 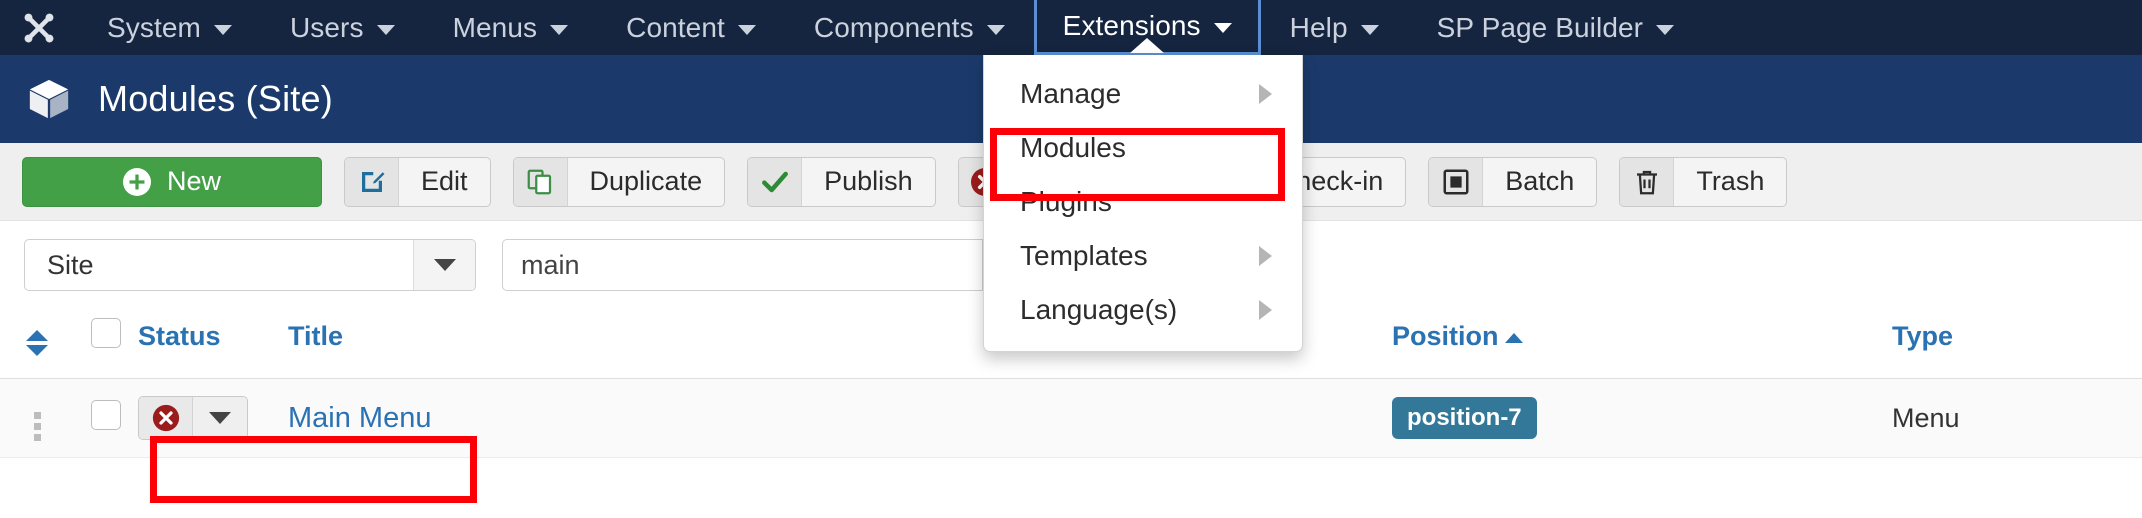 I want to click on new-button: New, so click(x=172, y=181).